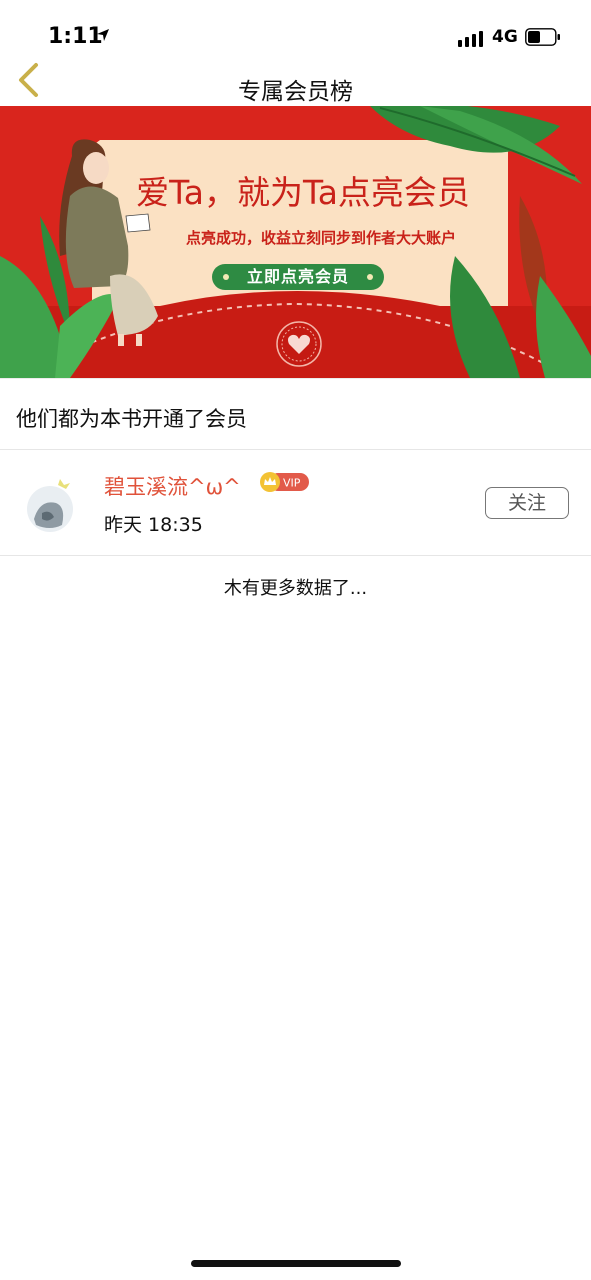 This screenshot has width=591, height=1280. What do you see at coordinates (131, 419) in the screenshot?
I see `section-title: 他们都为本书开通了会员` at bounding box center [131, 419].